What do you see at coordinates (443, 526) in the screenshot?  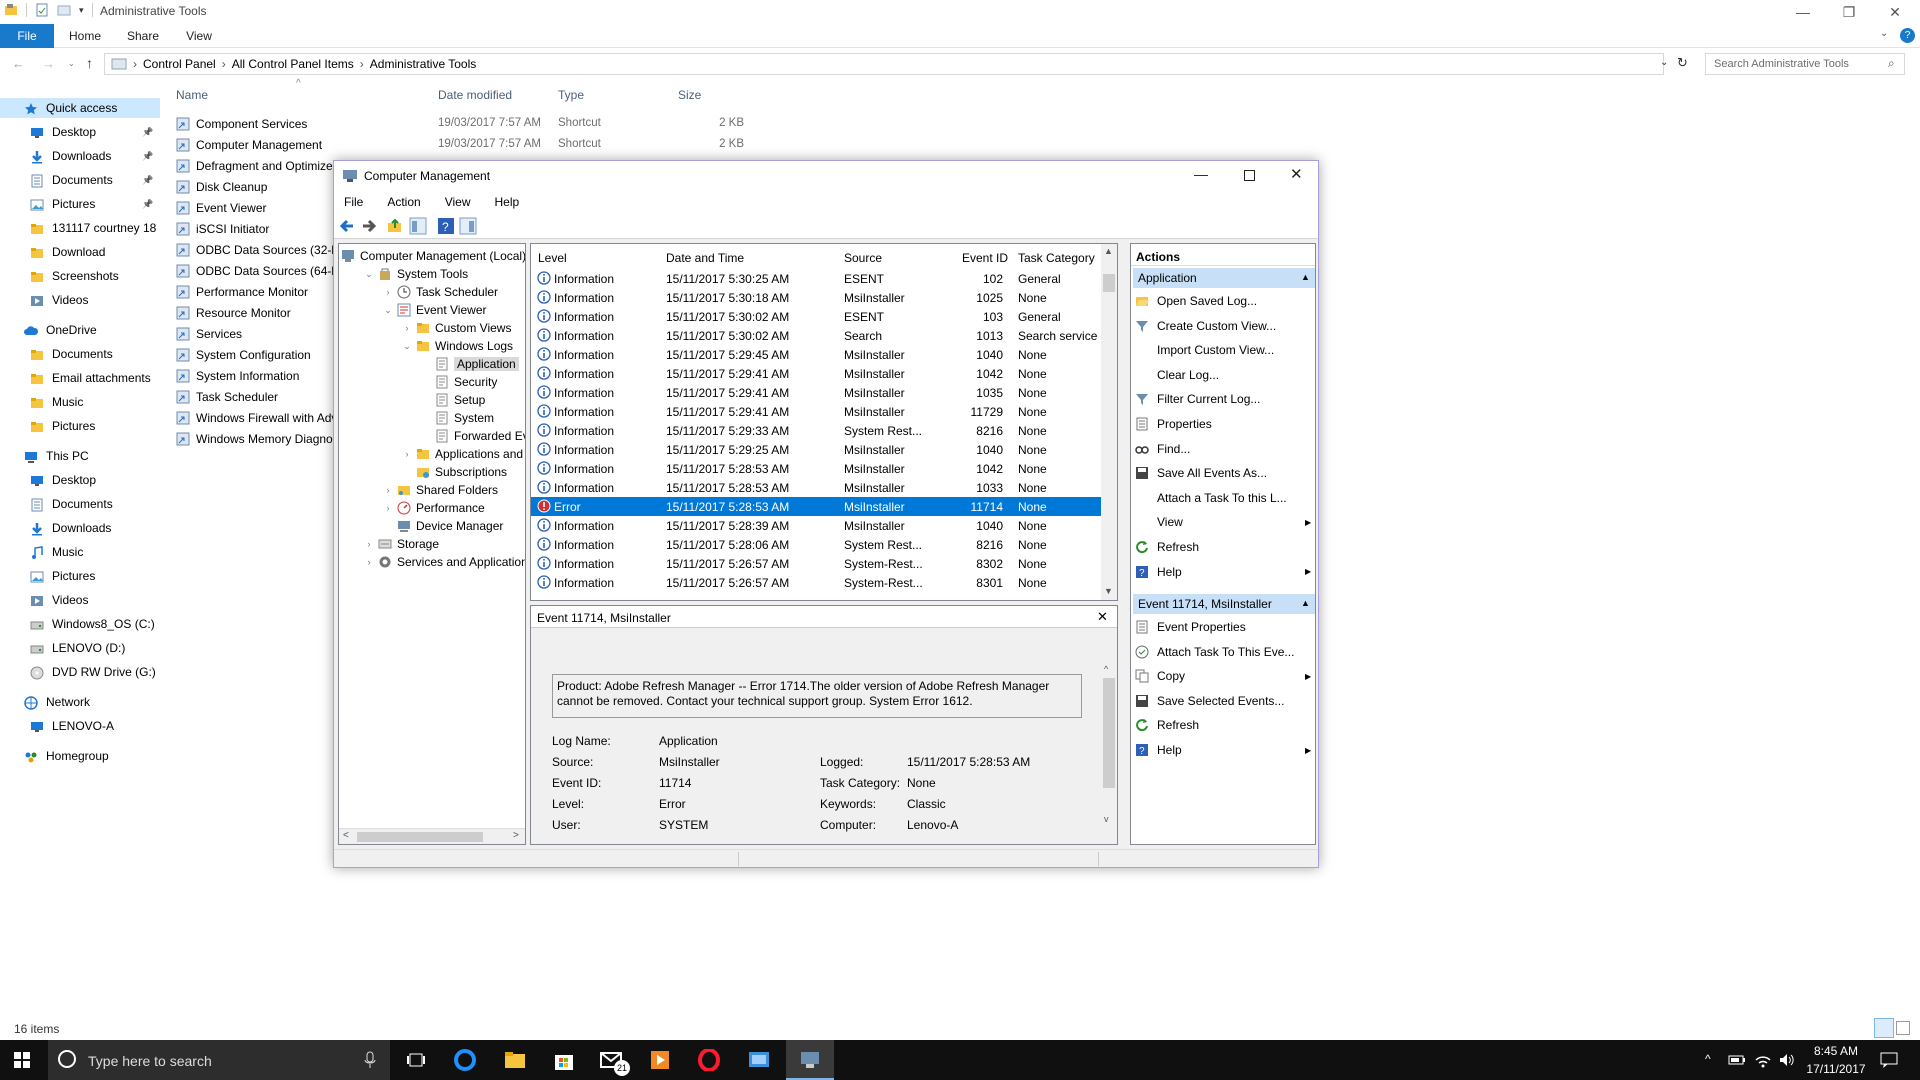 I see `tree-node-device-manager: Device Manager` at bounding box center [443, 526].